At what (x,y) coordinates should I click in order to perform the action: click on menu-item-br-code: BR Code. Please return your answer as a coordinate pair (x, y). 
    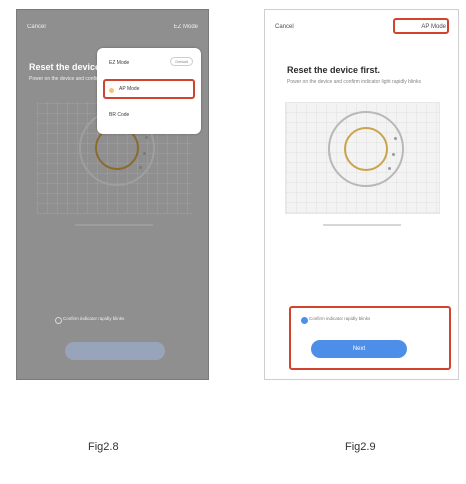
    Looking at the image, I should click on (119, 115).